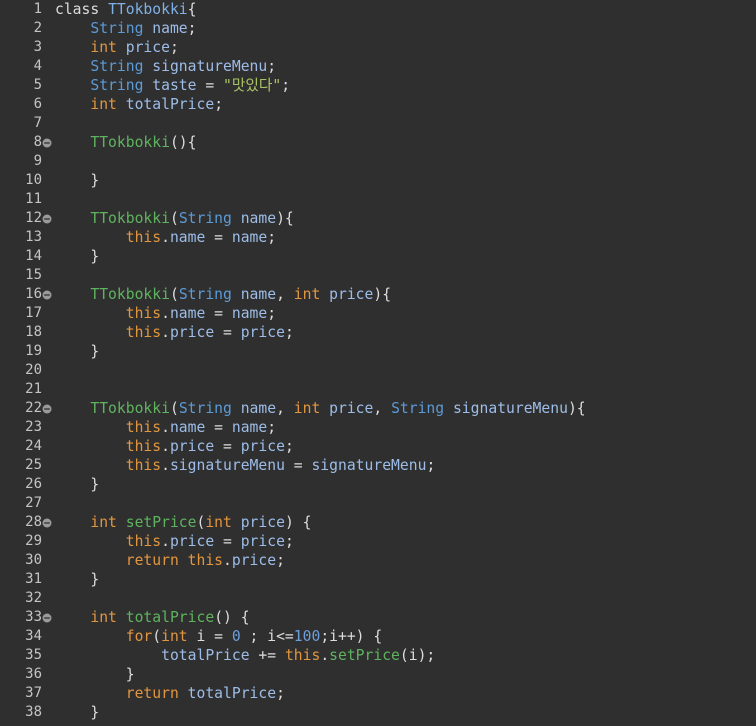  I want to click on code-line: 13 this.name = name;, so click(378, 237).